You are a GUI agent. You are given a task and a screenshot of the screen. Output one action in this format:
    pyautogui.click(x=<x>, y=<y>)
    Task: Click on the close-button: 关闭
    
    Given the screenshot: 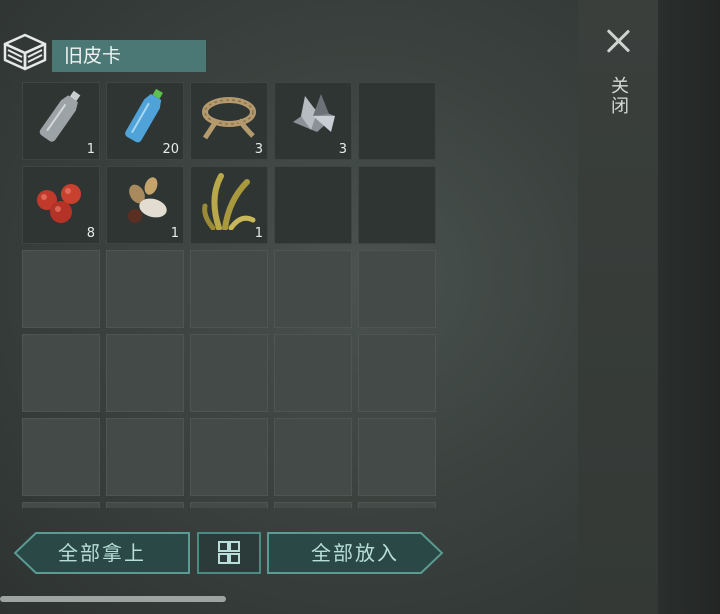 What is the action you would take?
    pyautogui.click(x=618, y=81)
    